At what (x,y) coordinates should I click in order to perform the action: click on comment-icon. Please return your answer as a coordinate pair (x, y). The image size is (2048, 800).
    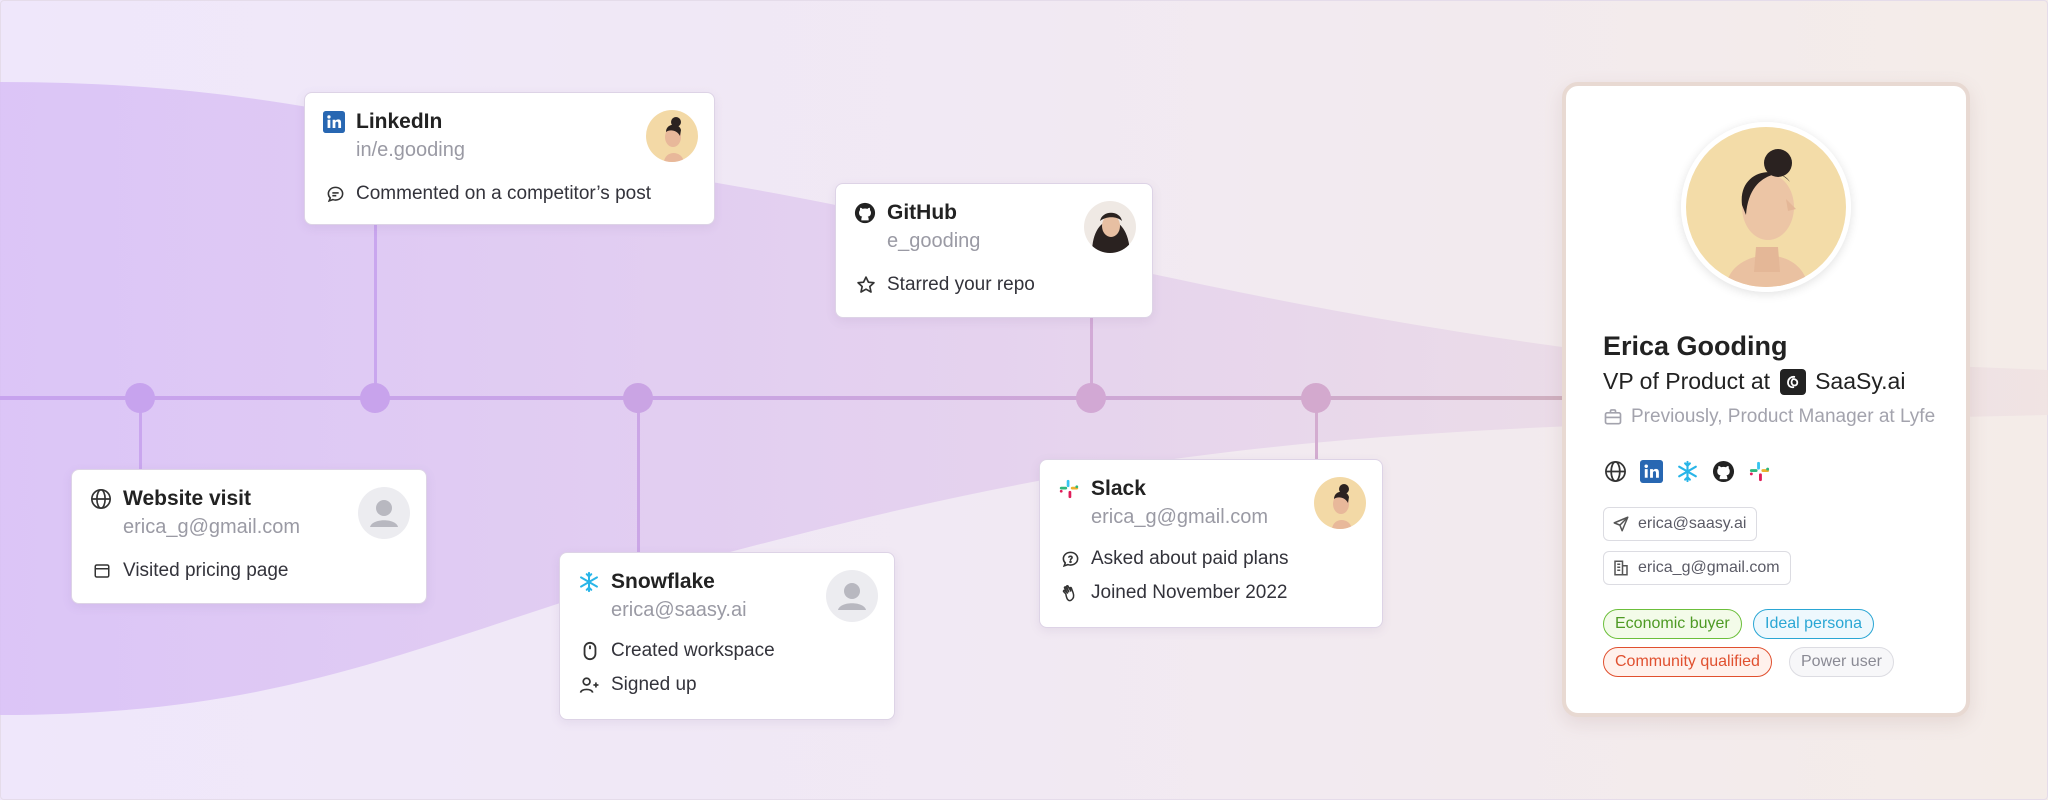
    Looking at the image, I should click on (335, 194).